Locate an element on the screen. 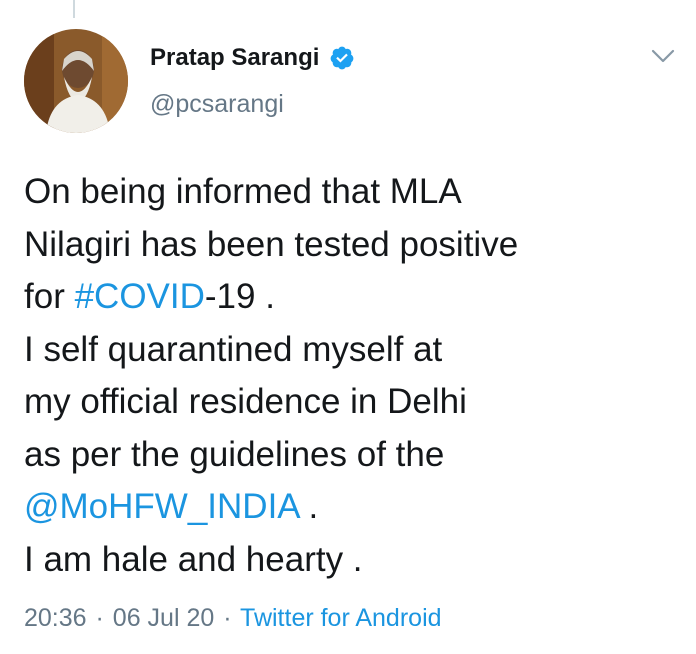 Image resolution: width=696 pixels, height=654 pixels. tweet-text-segment: . is located at coordinates (308, 506).